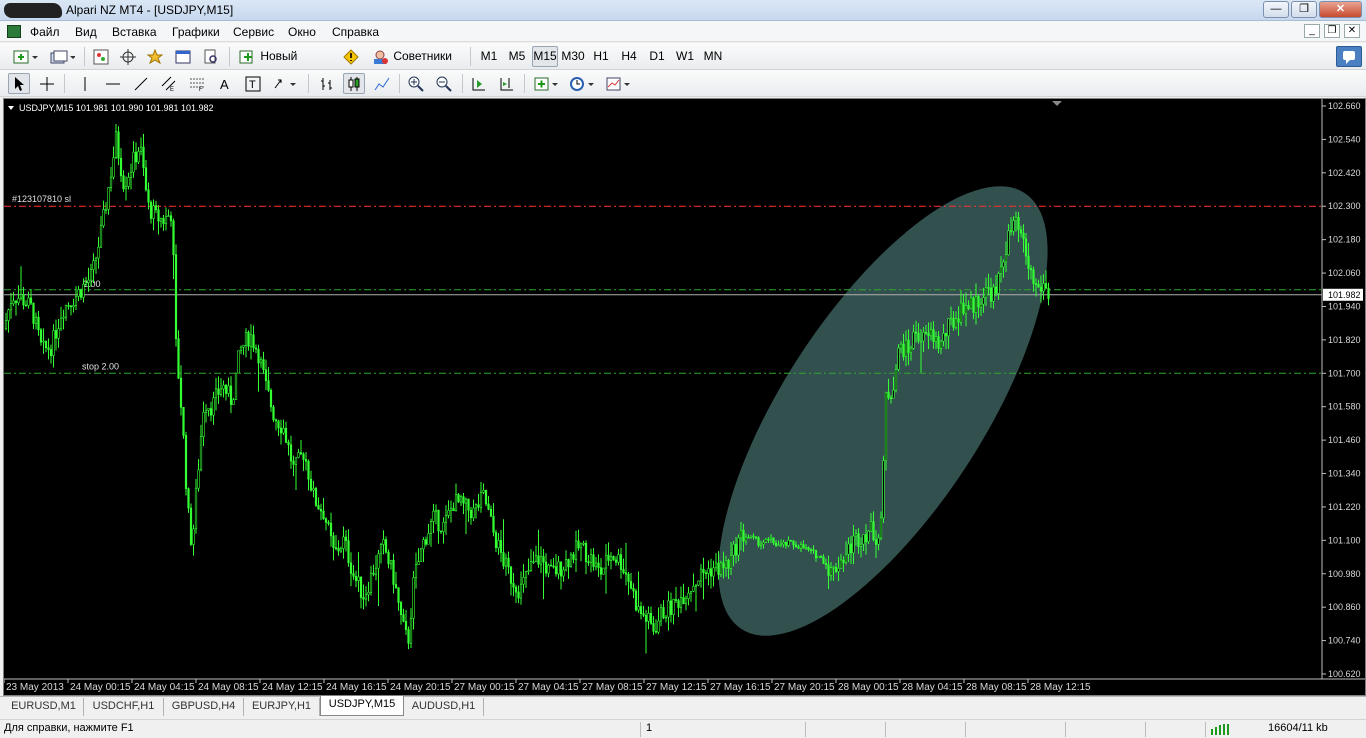 The image size is (1366, 738). Describe the element at coordinates (657, 56) in the screenshot. I see `tf-d1-button: D1` at that location.